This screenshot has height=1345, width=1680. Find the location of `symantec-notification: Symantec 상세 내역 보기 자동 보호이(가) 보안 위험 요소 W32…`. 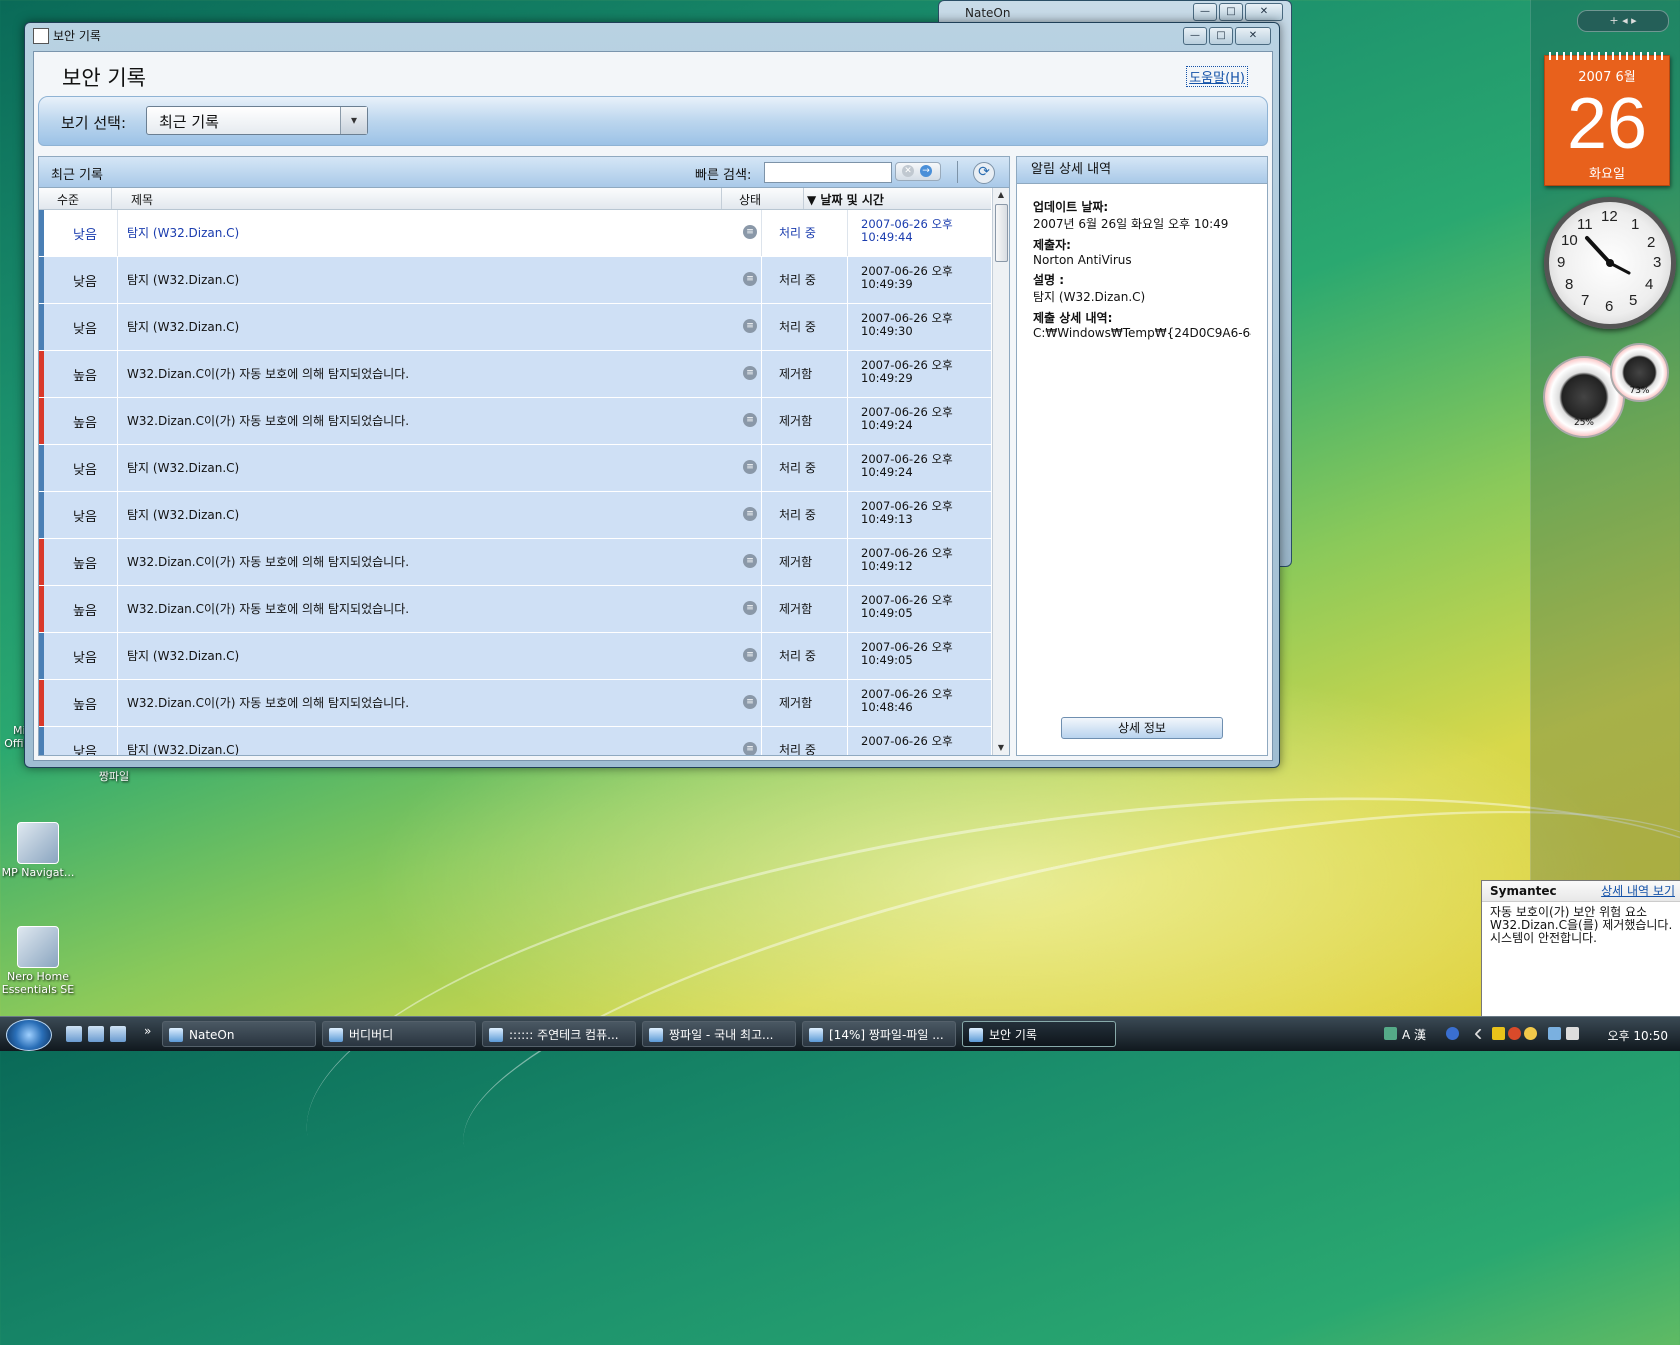

symantec-notification: Symantec 상세 내역 보기 자동 보호이(가) 보안 위험 요소 W32… is located at coordinates (1580, 949).